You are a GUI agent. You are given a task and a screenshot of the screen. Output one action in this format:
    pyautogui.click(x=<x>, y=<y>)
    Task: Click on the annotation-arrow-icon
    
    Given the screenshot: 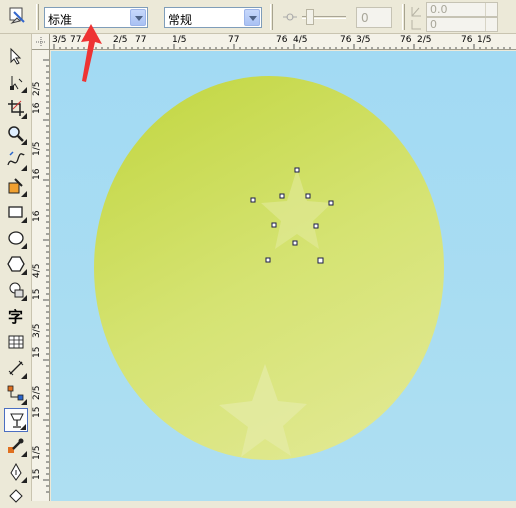 What is the action you would take?
    pyautogui.click(x=91, y=53)
    